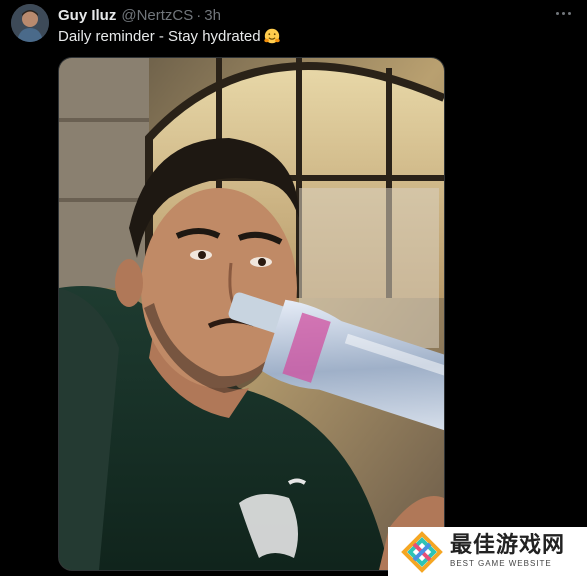 Image resolution: width=587 pixels, height=576 pixels. What do you see at coordinates (212, 15) in the screenshot?
I see `timestamp: 3h` at bounding box center [212, 15].